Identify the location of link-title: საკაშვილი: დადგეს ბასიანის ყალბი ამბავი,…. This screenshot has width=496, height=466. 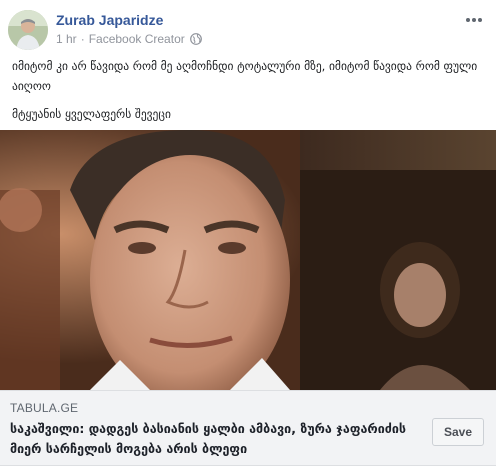
(215, 439).